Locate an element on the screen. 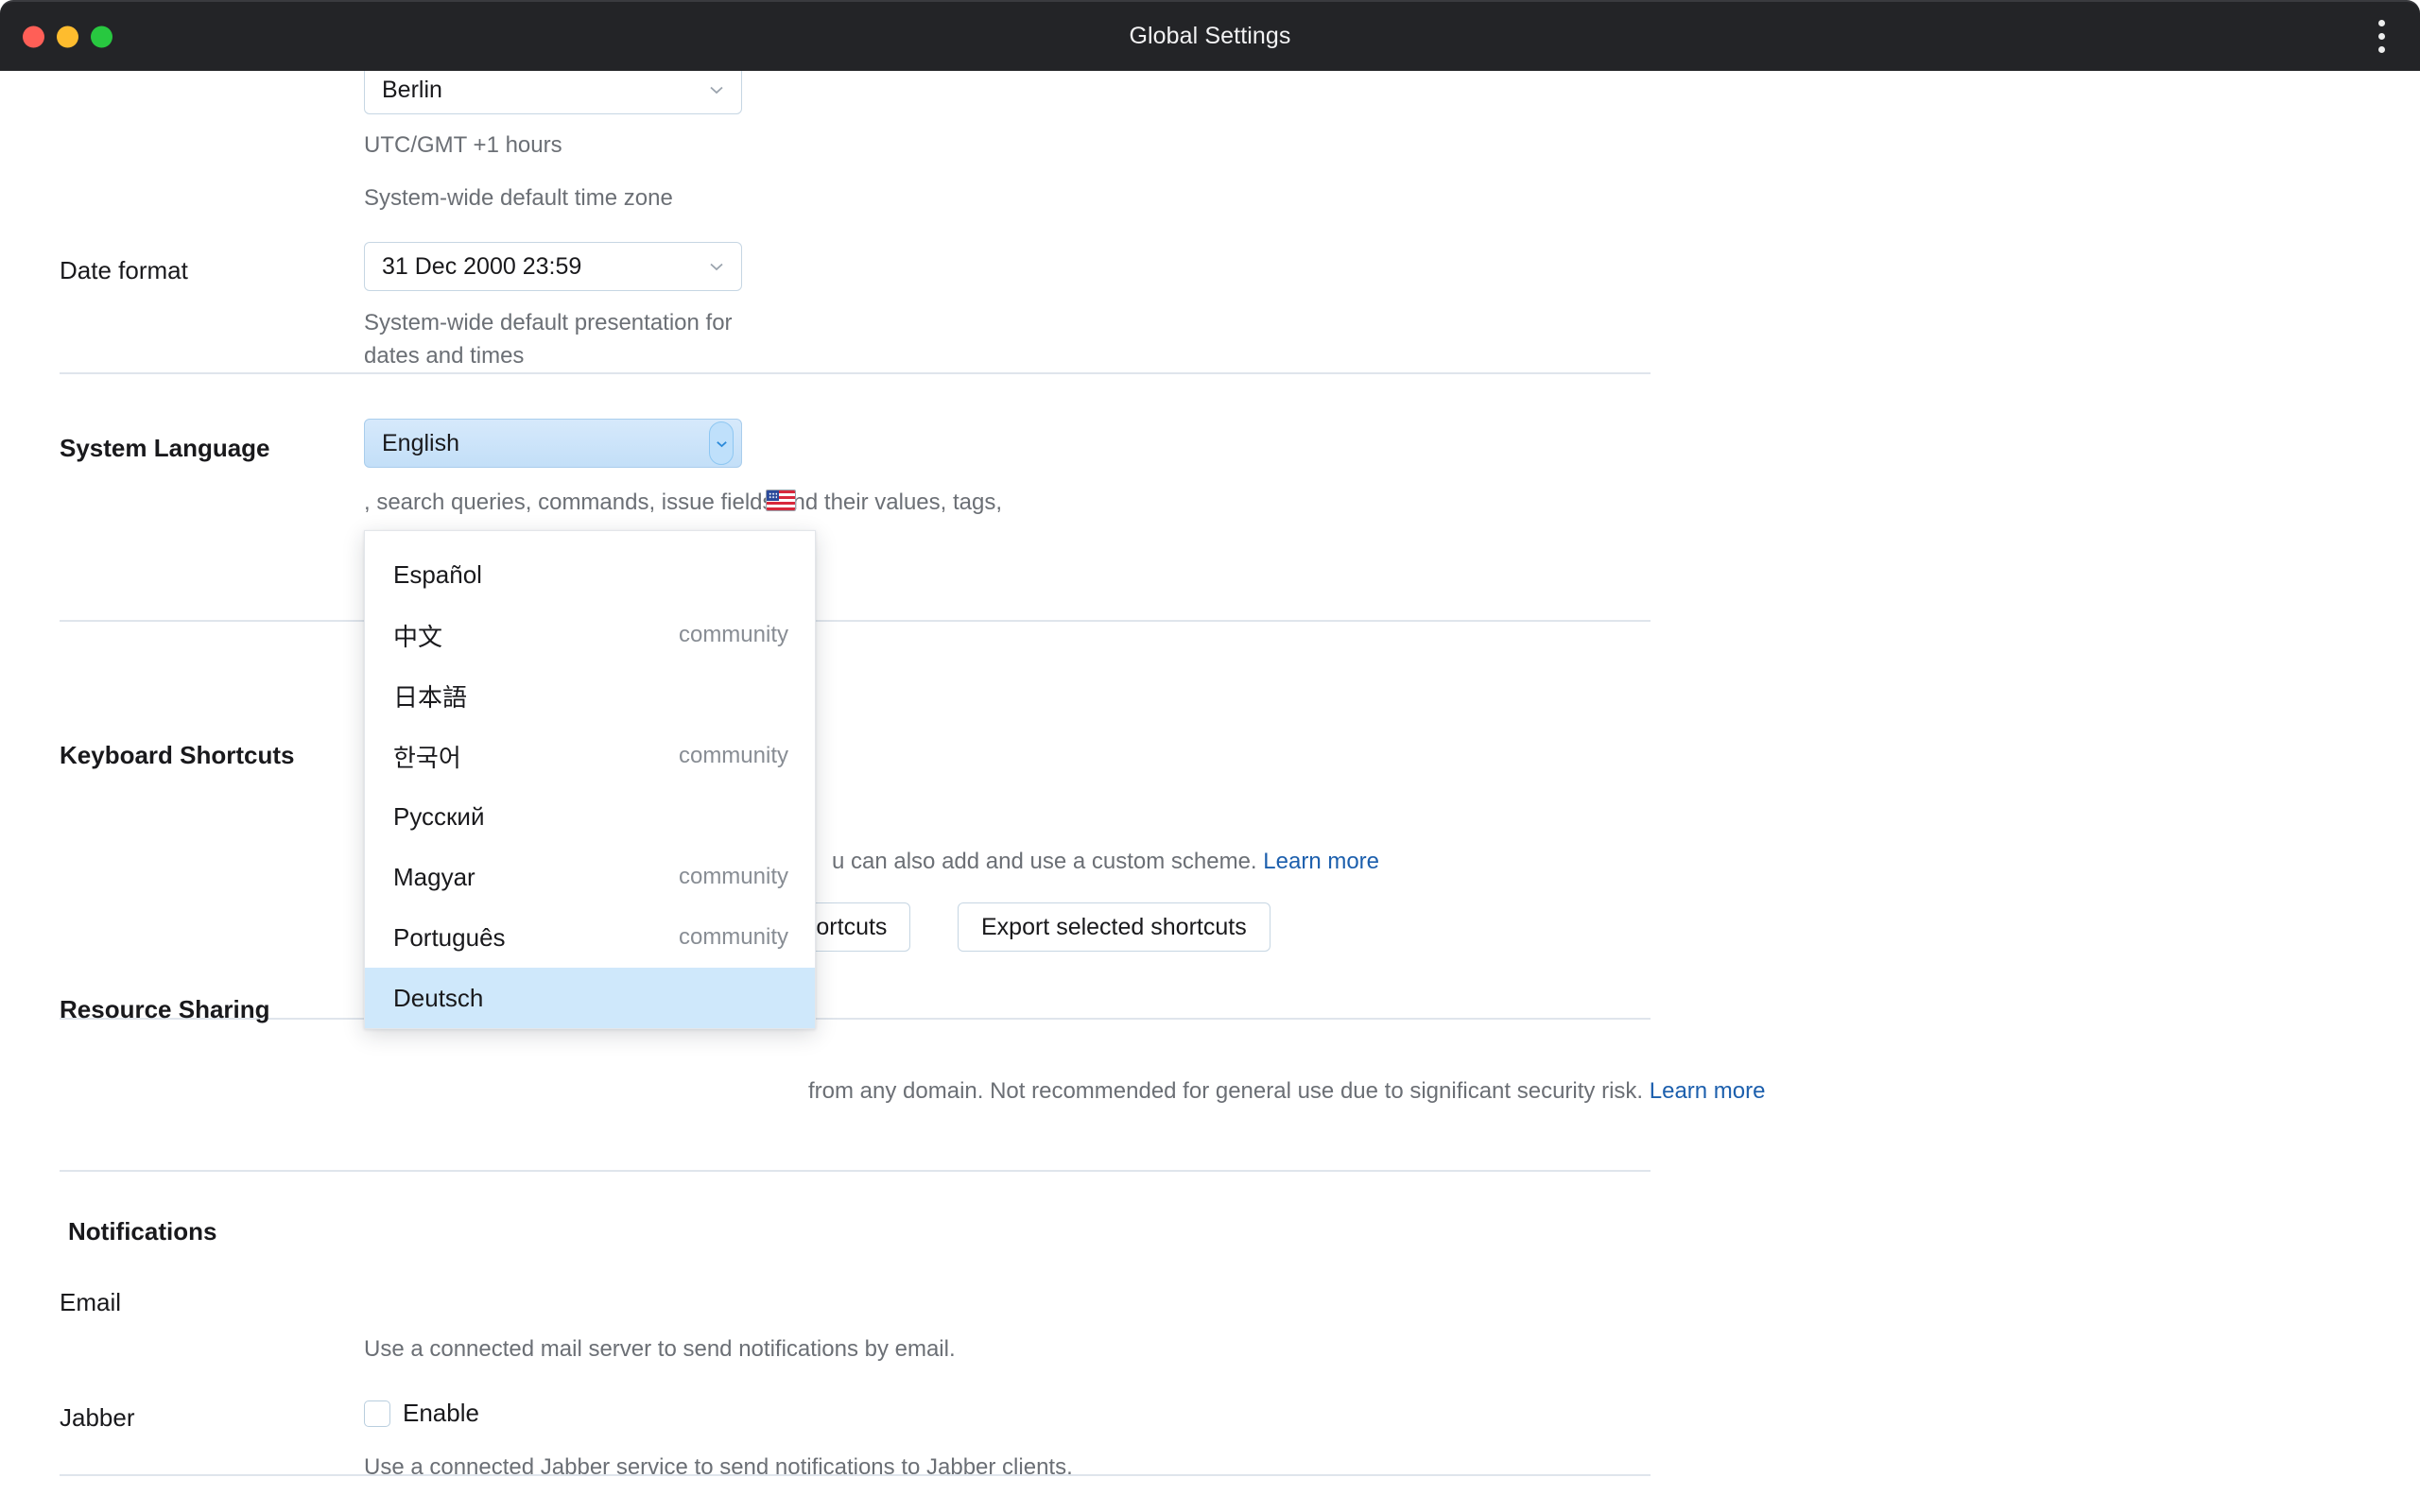 The width and height of the screenshot is (2420, 1512). language-option-6: Magyar community is located at coordinates (590, 877).